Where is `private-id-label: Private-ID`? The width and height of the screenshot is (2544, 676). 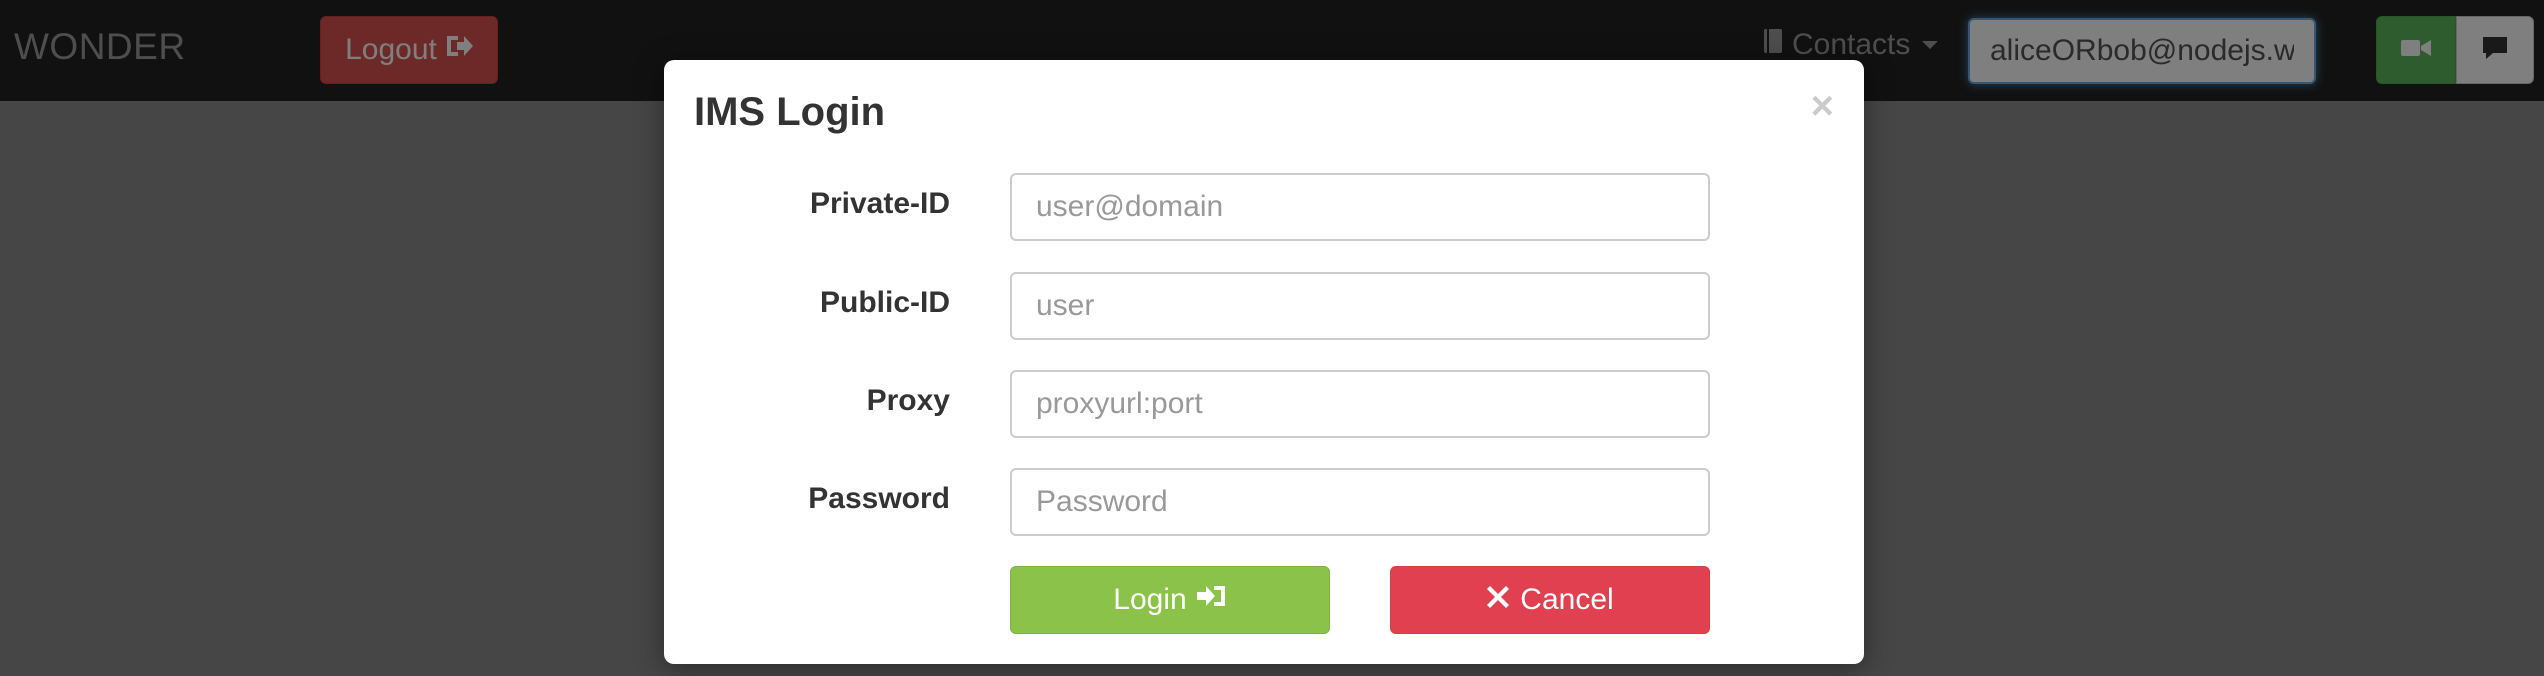
private-id-label: Private-ID is located at coordinates (879, 203).